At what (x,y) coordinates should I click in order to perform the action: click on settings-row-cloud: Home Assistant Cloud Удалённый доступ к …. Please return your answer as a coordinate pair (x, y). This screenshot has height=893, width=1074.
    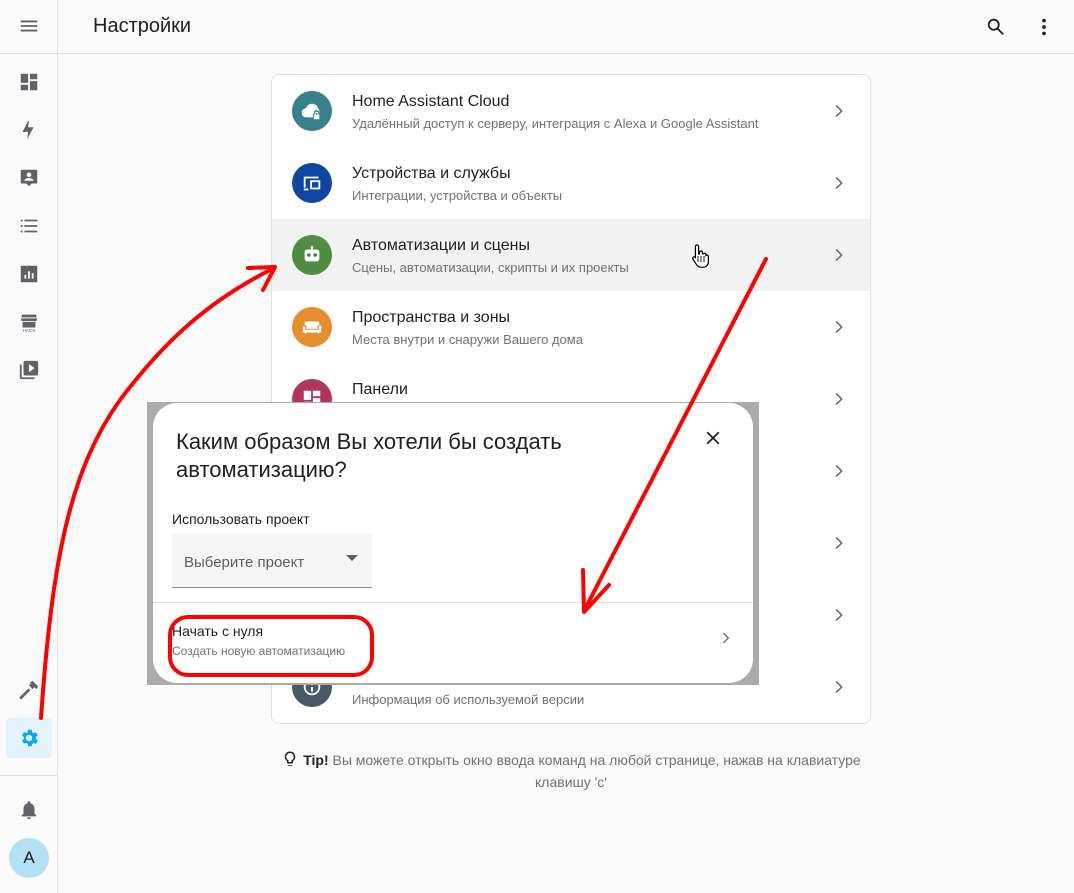
    Looking at the image, I should click on (571, 111).